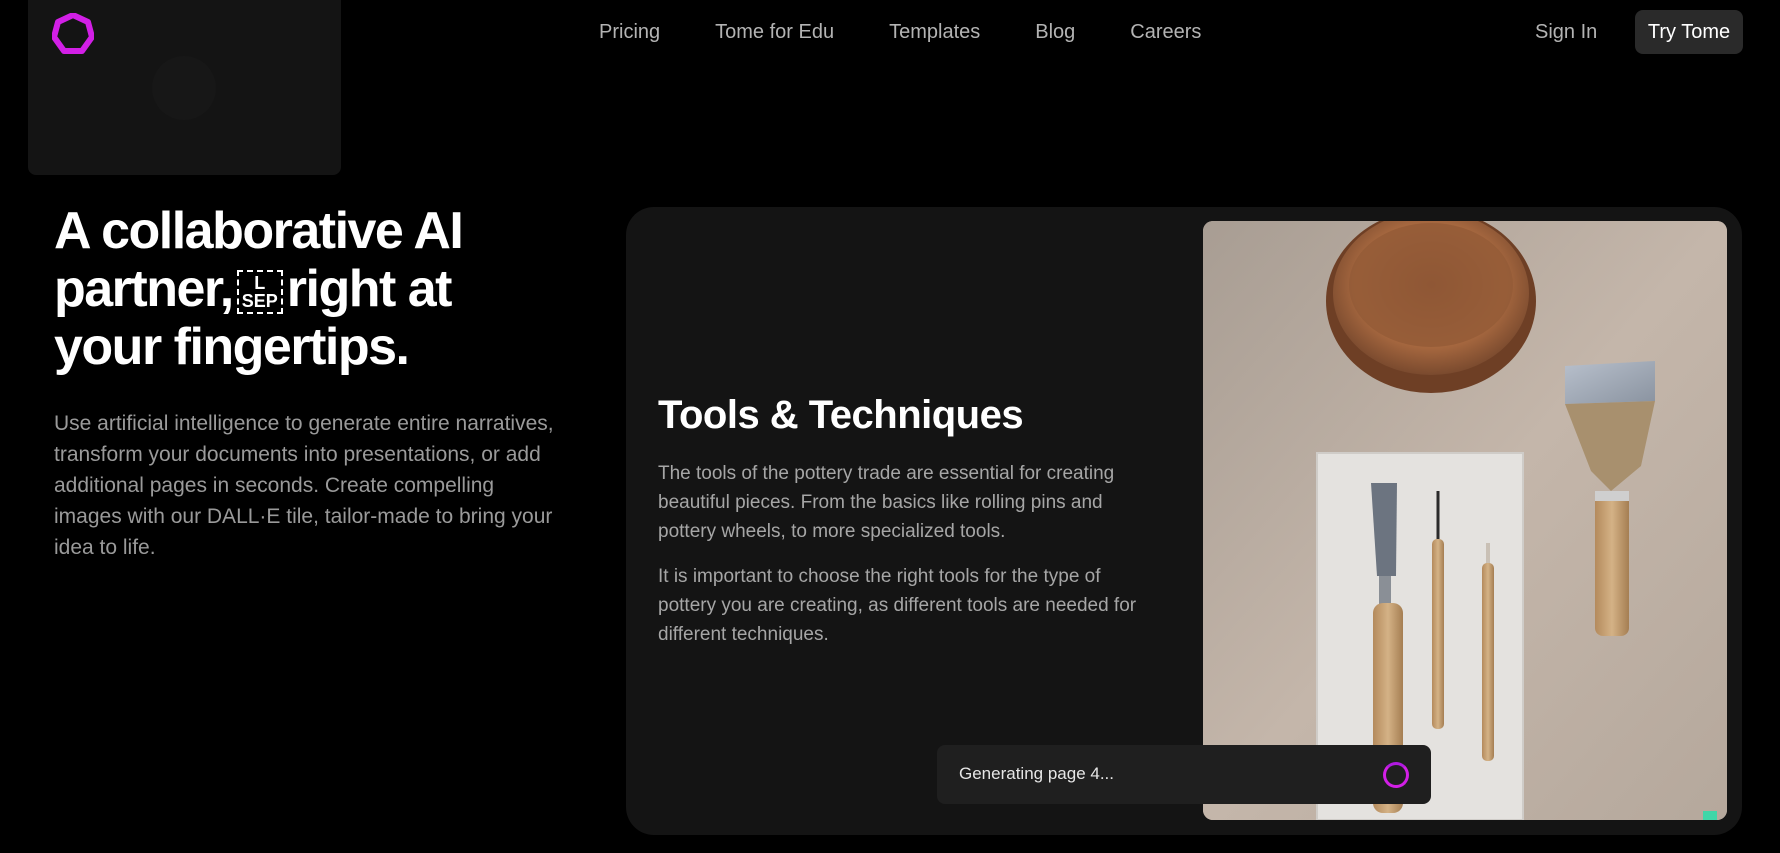  What do you see at coordinates (1689, 32) in the screenshot?
I see `try-tome-button: Try Tome` at bounding box center [1689, 32].